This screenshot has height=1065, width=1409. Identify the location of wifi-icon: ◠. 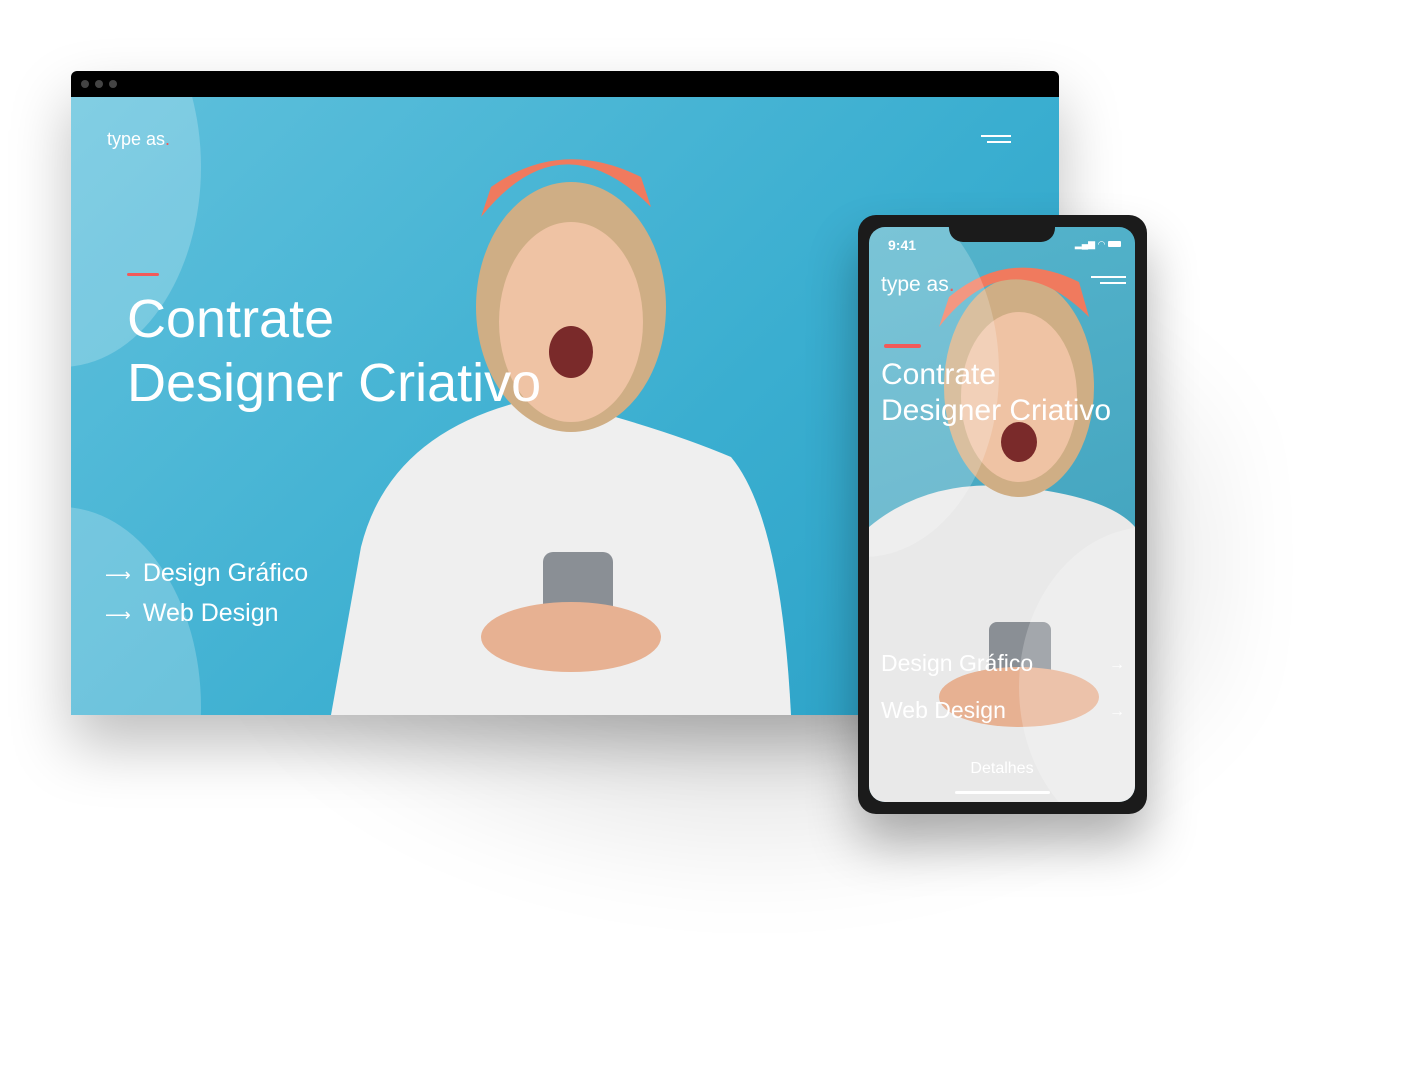
(1101, 244).